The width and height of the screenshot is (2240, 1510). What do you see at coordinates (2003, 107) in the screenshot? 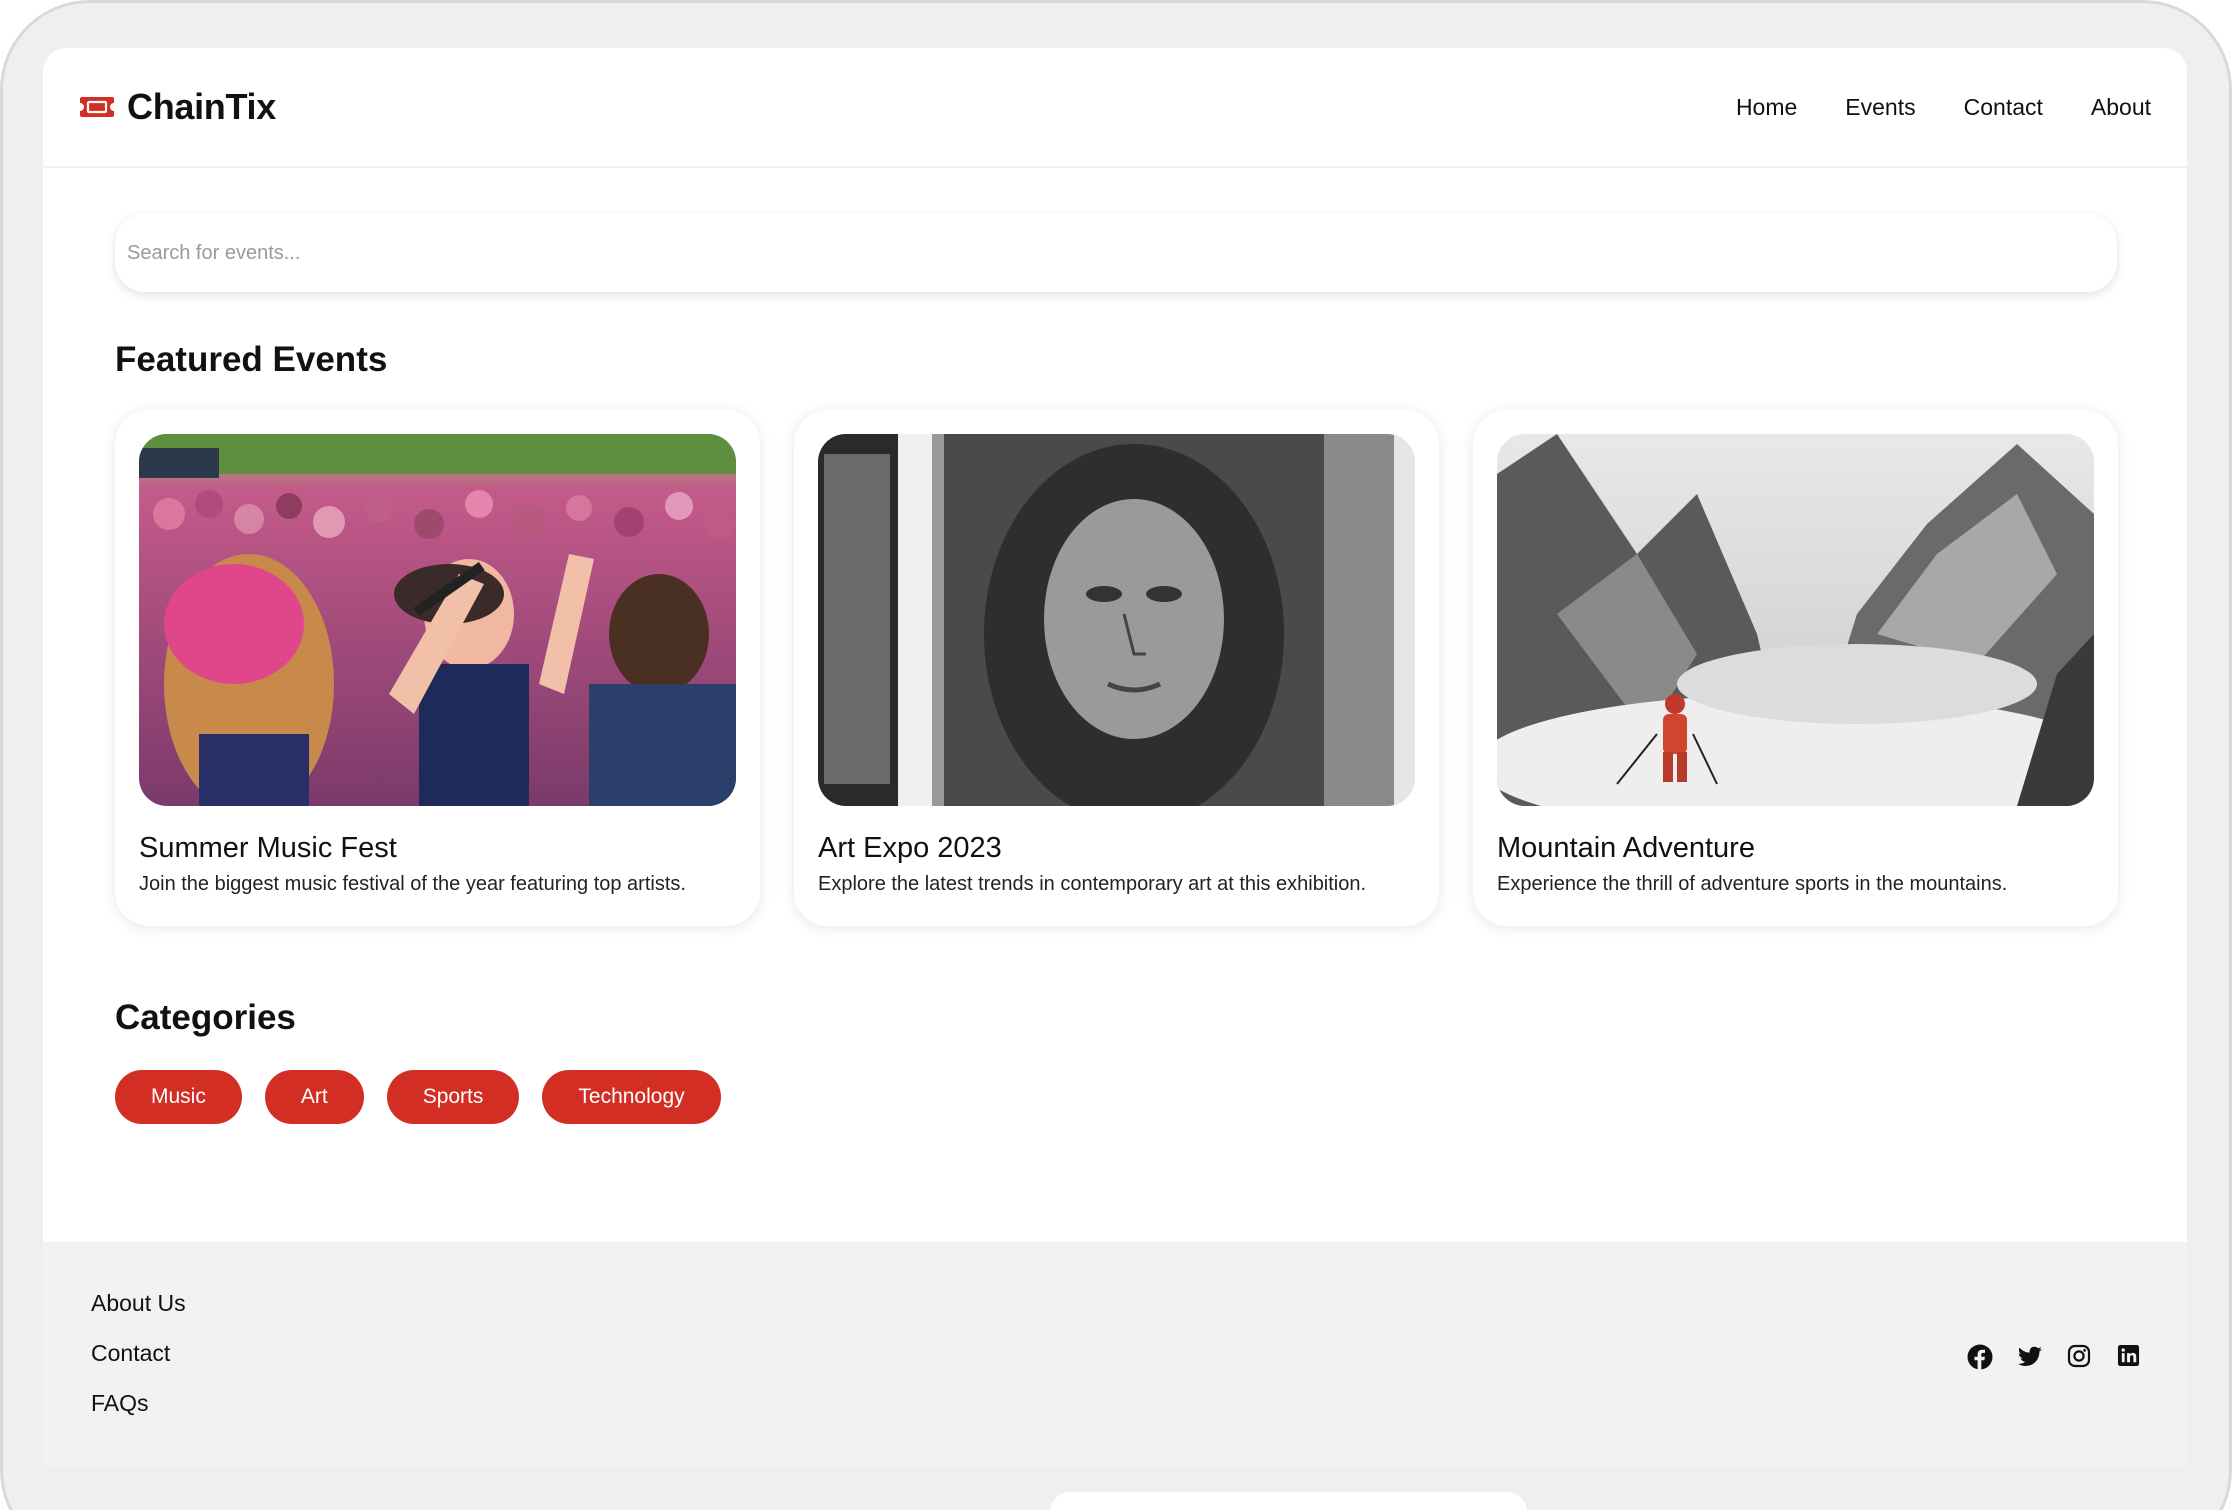
I see `nav-contact: Contact` at bounding box center [2003, 107].